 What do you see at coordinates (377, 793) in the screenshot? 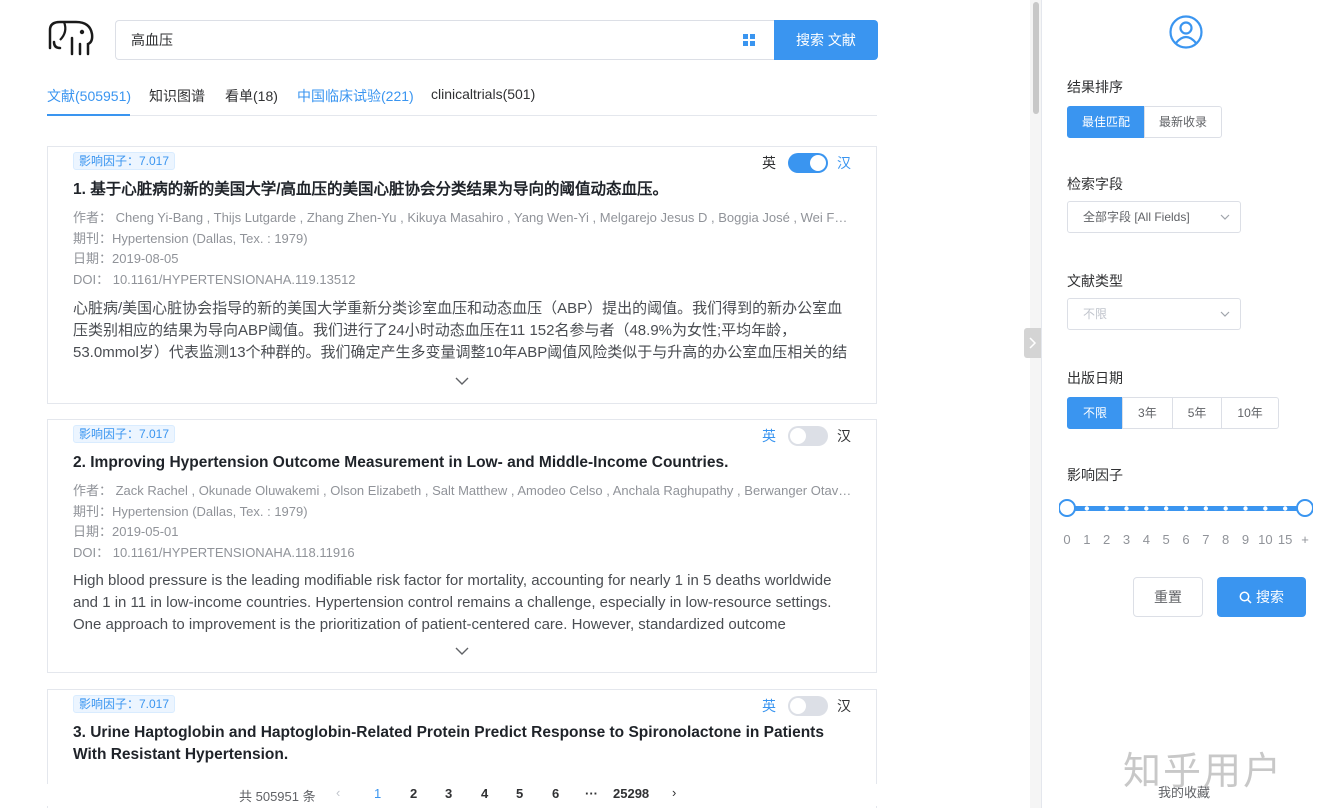
I see `page-1: 1` at bounding box center [377, 793].